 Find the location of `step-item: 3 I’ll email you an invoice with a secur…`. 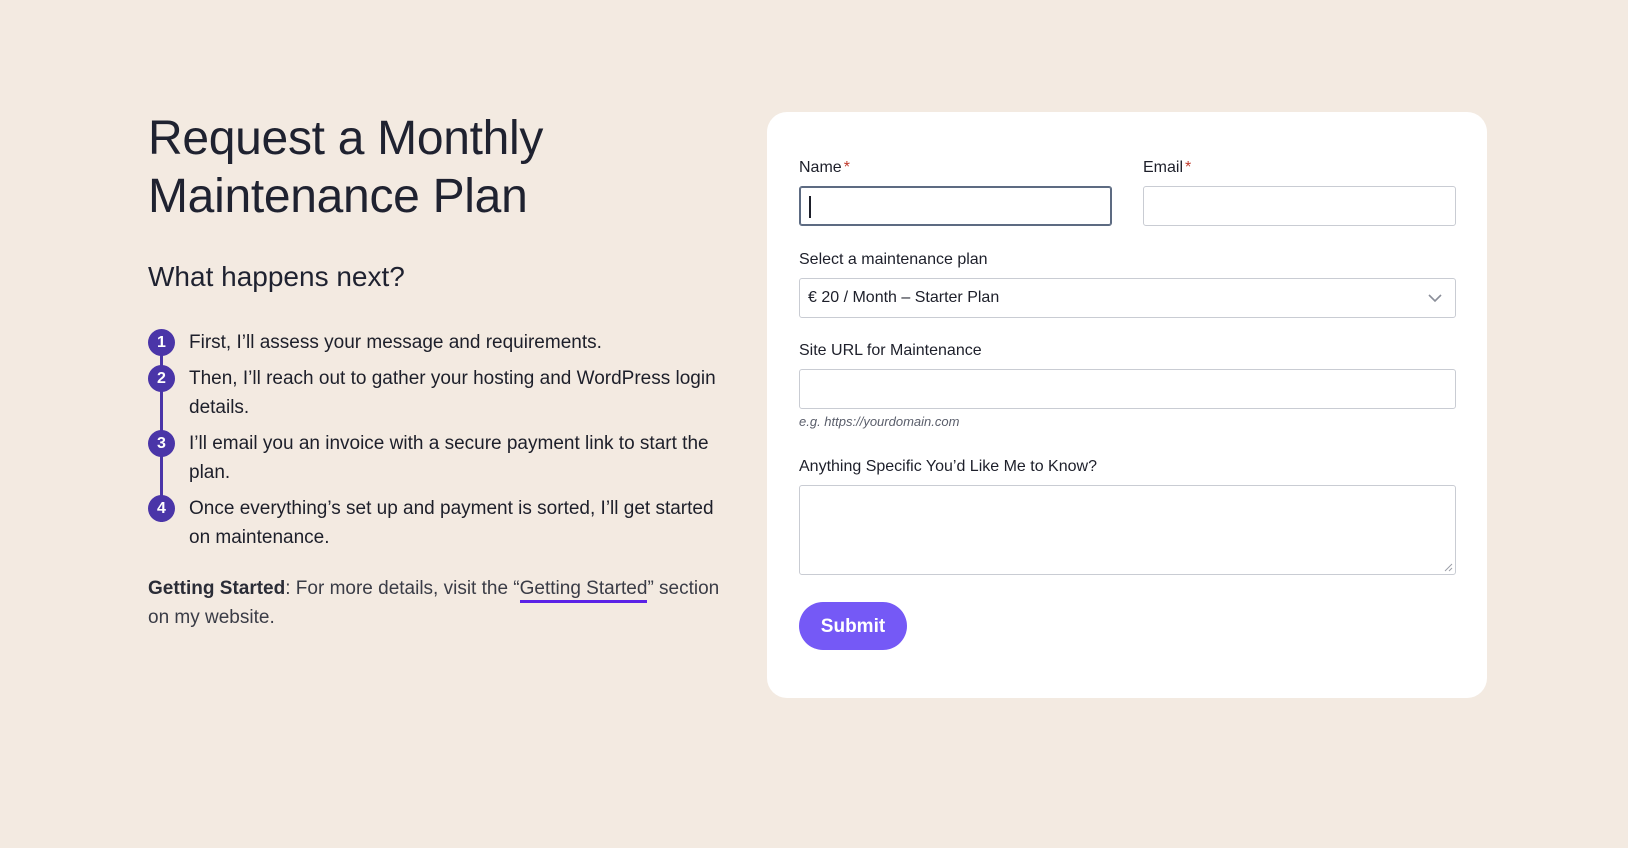

step-item: 3 I’ll email you an invoice with a secur… is located at coordinates (441, 458).